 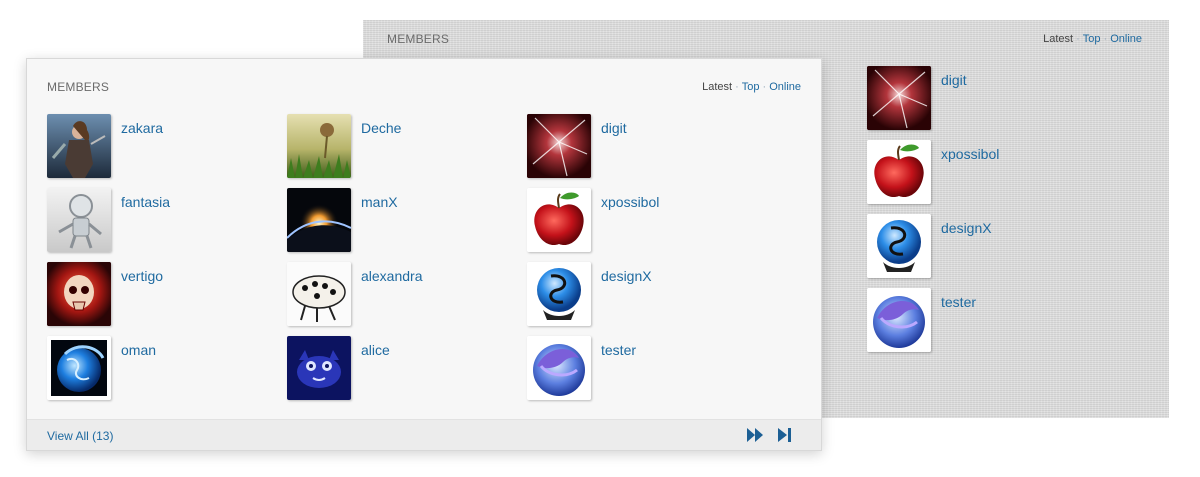 I want to click on member-item: manX, so click(x=407, y=225).